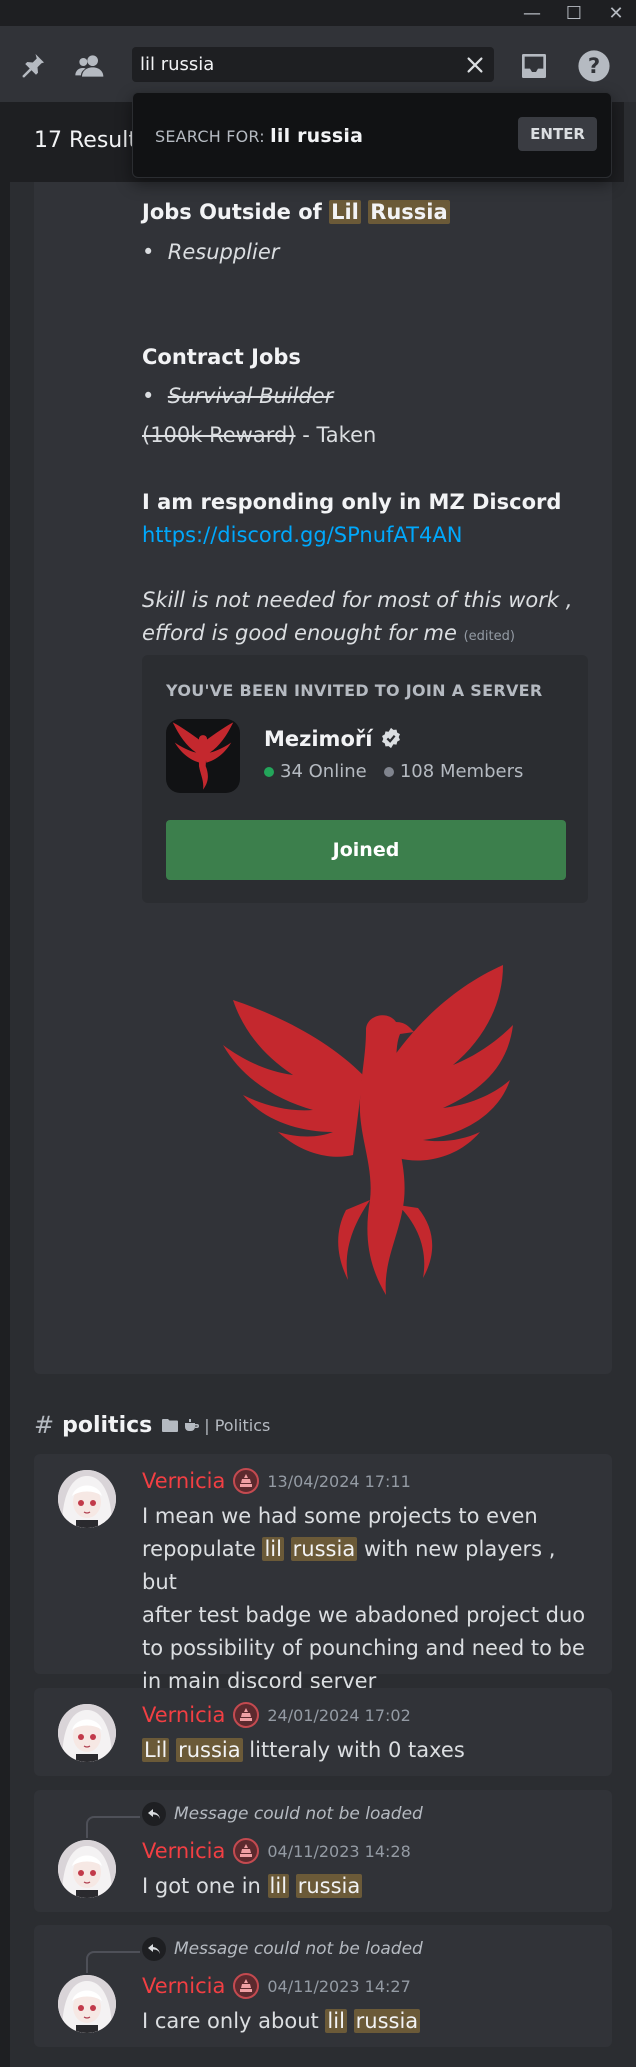 This screenshot has width=636, height=2067. Describe the element at coordinates (339, 1481) in the screenshot. I see `timestamp: 13/04/2024 17:11` at that location.